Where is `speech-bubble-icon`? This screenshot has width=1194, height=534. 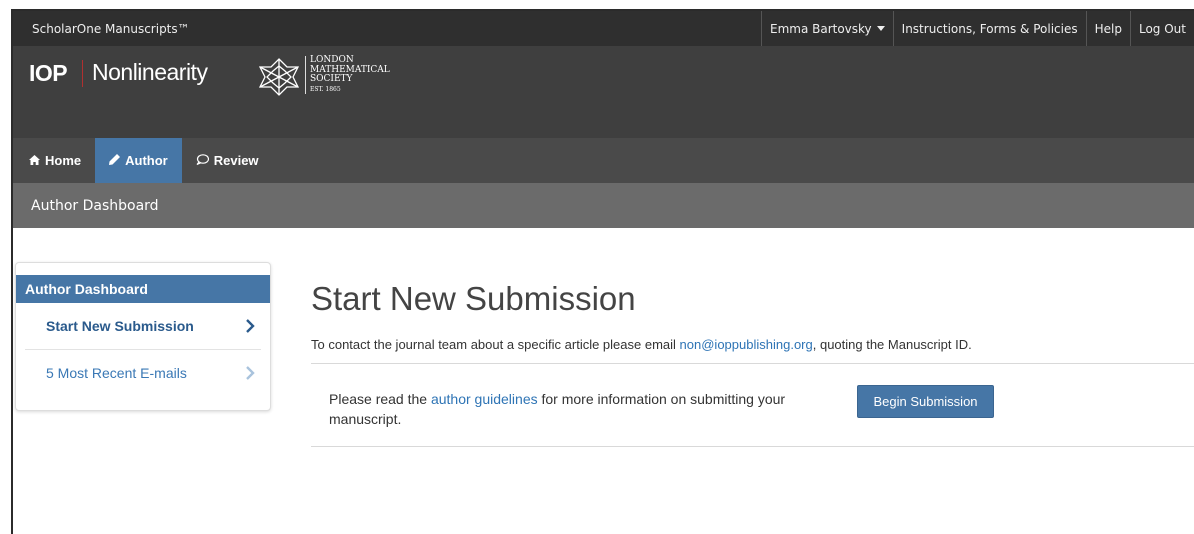 speech-bubble-icon is located at coordinates (202, 160).